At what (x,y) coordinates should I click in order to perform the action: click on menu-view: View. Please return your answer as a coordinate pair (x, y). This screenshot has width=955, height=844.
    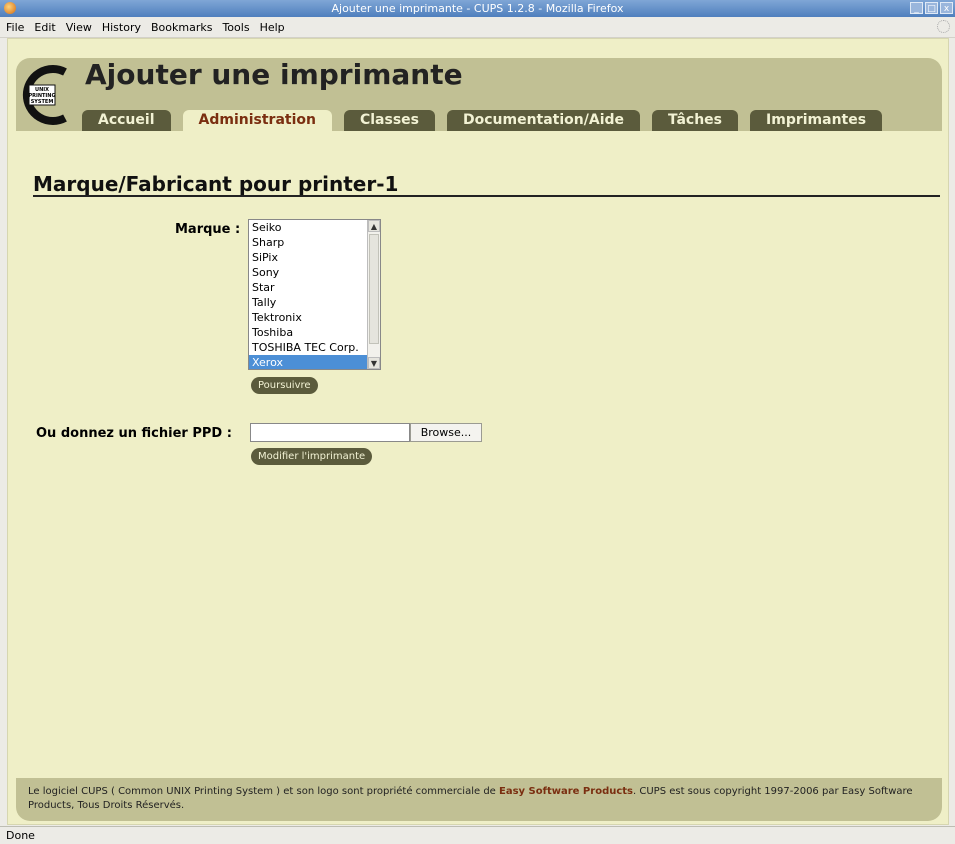
    Looking at the image, I should click on (79, 27).